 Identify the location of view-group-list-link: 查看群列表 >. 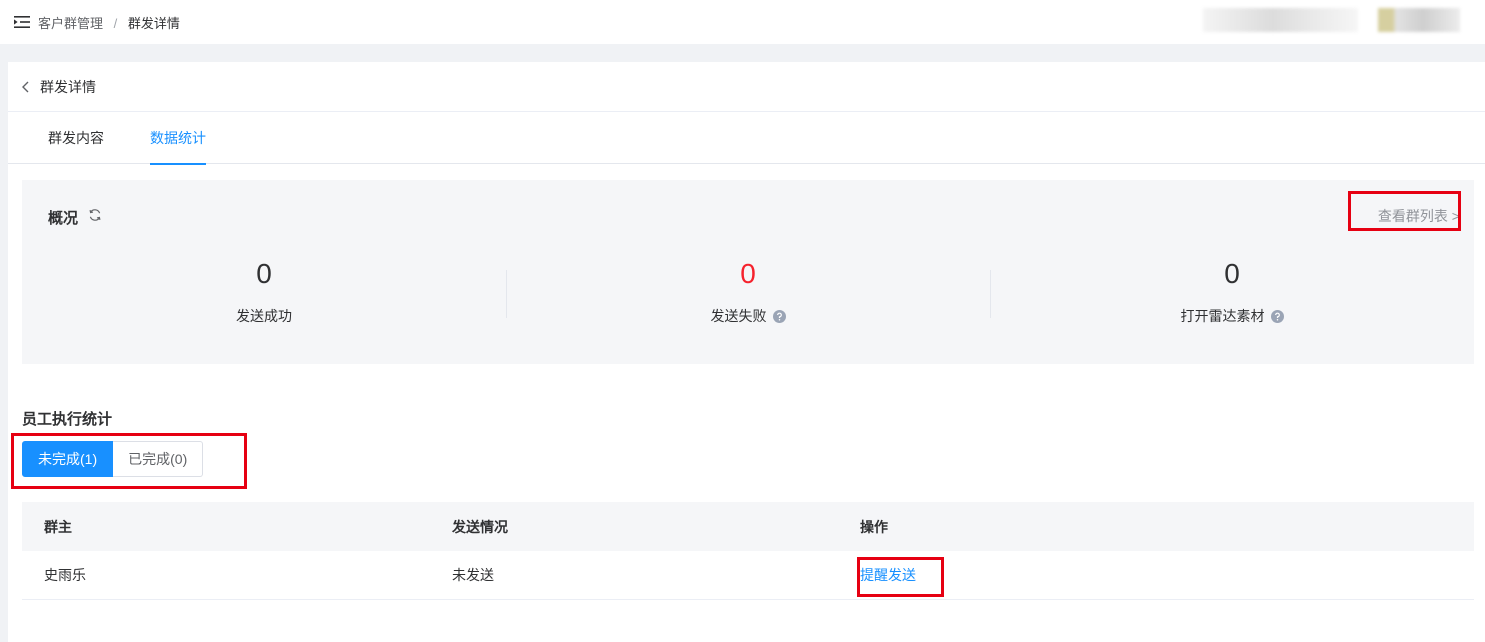
(1419, 216).